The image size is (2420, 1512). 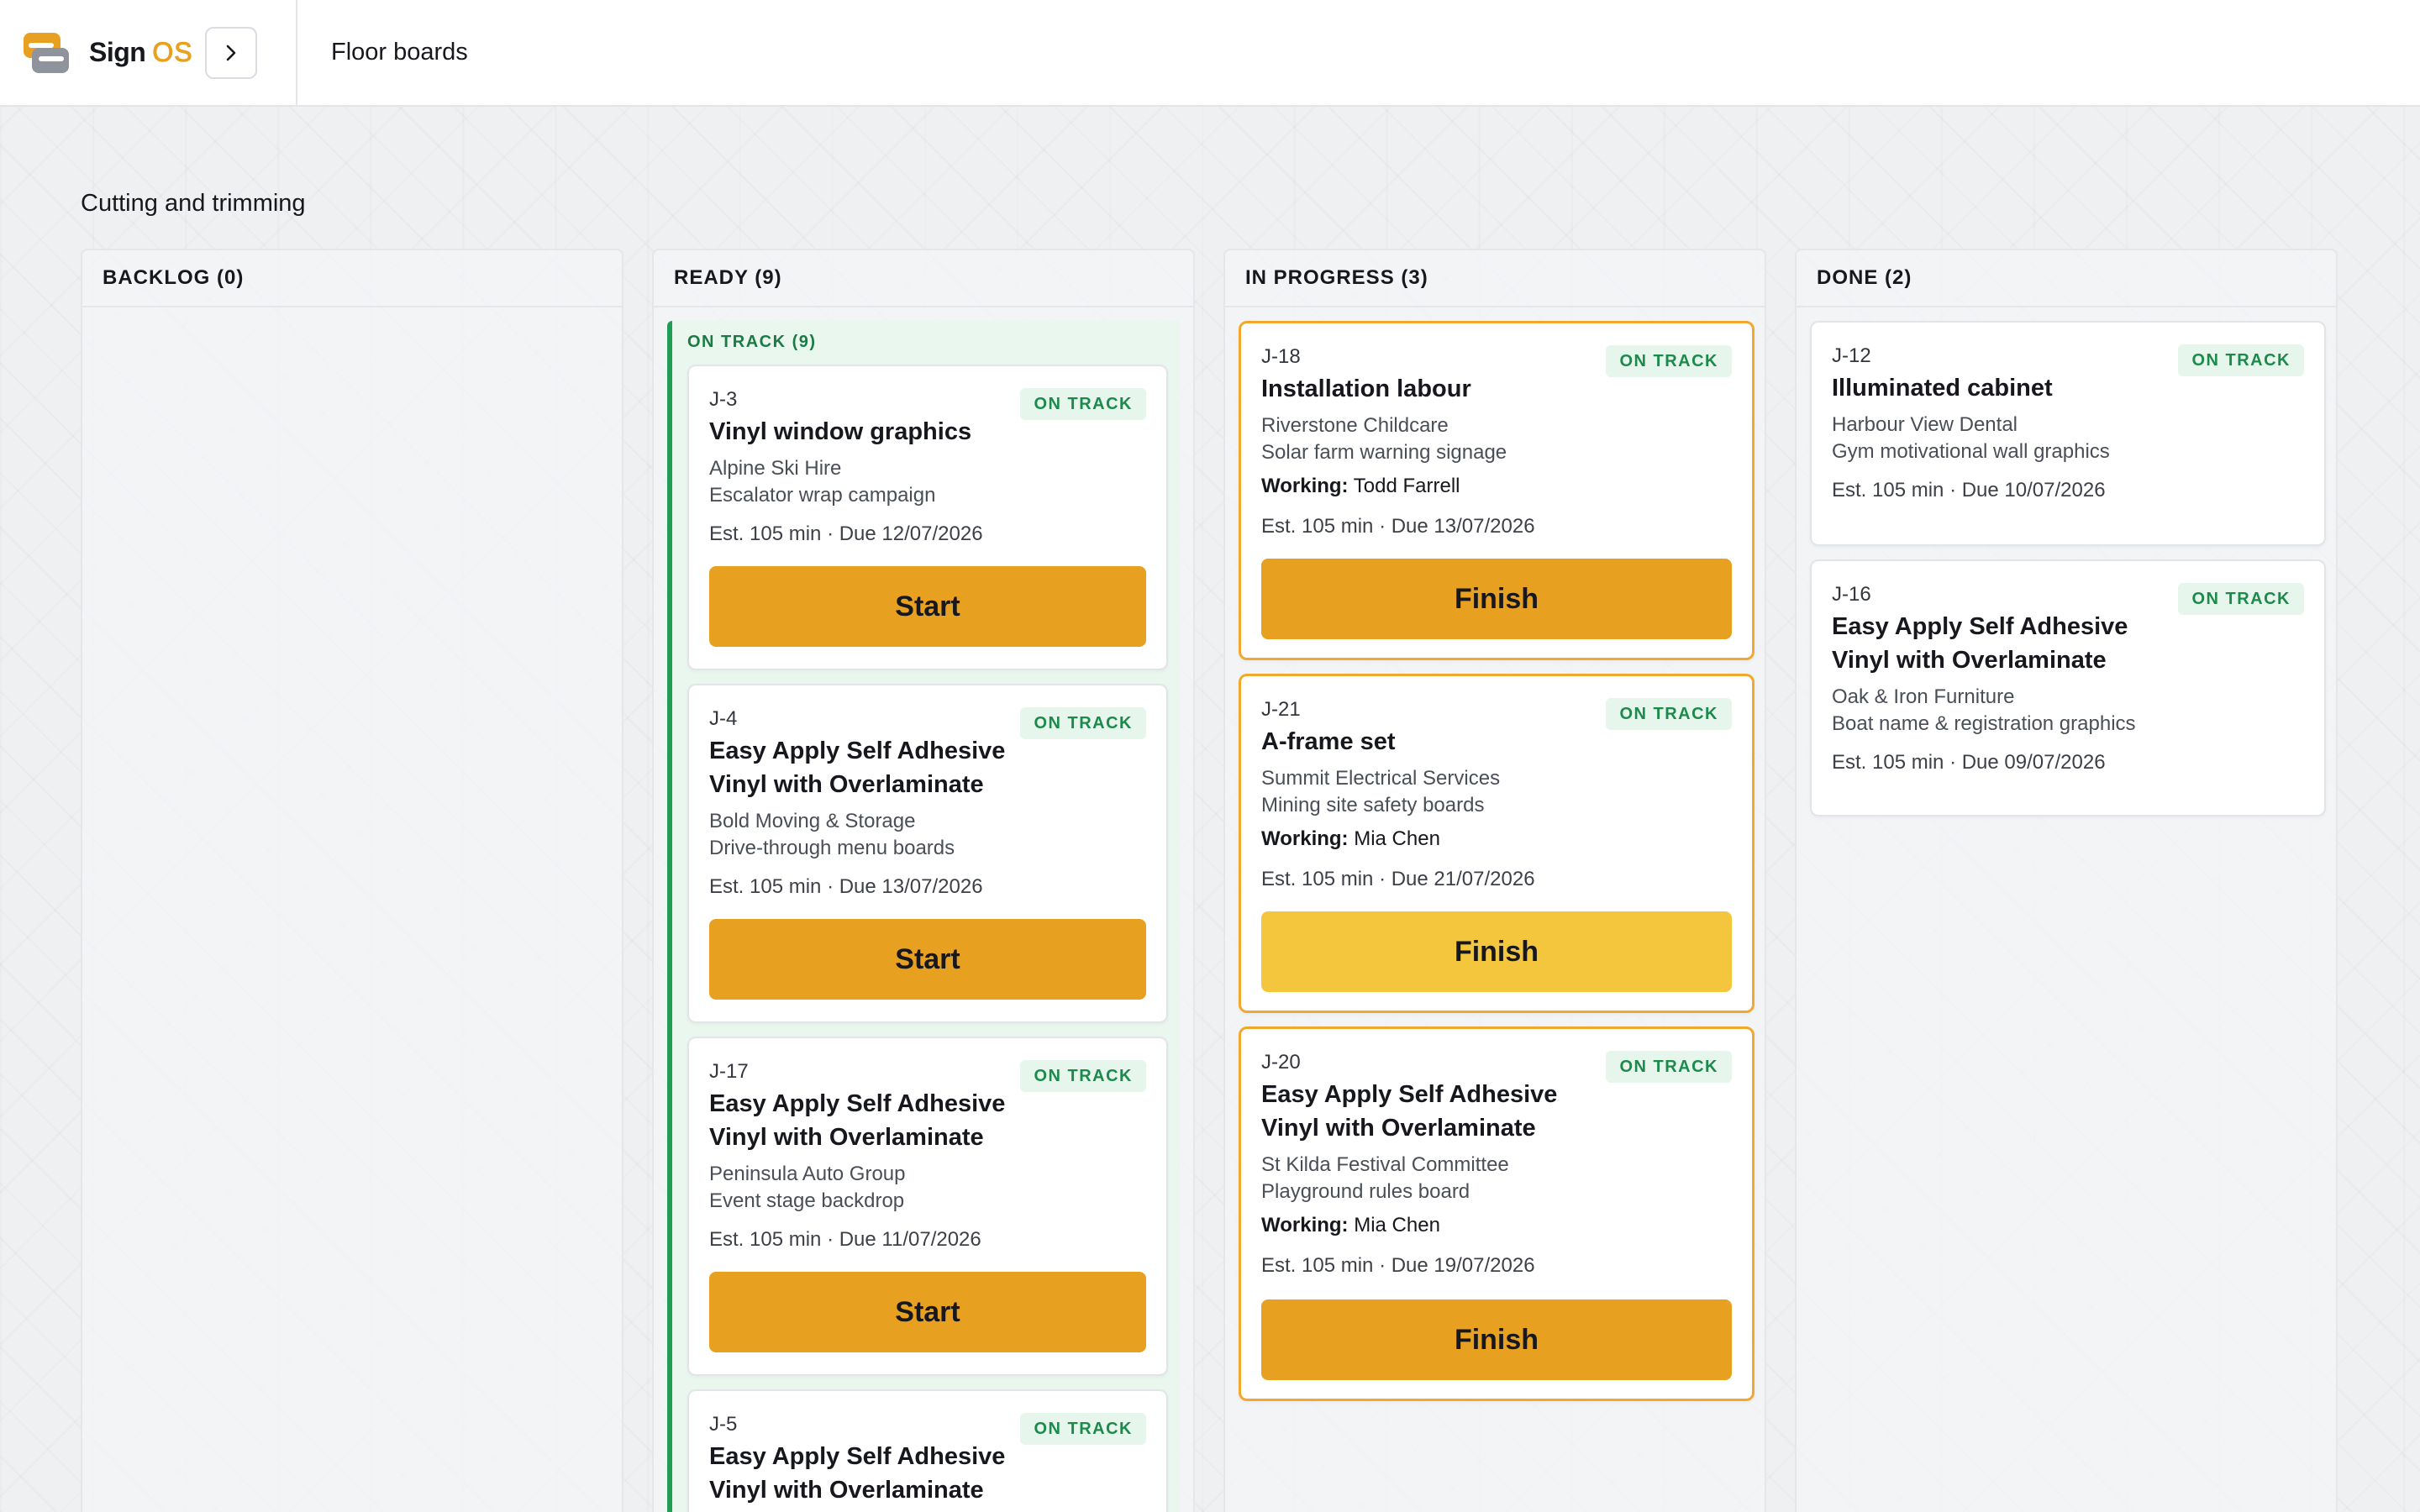 I want to click on job-estimate: Est. 105 min · Due 12/07/2026, so click(x=846, y=533).